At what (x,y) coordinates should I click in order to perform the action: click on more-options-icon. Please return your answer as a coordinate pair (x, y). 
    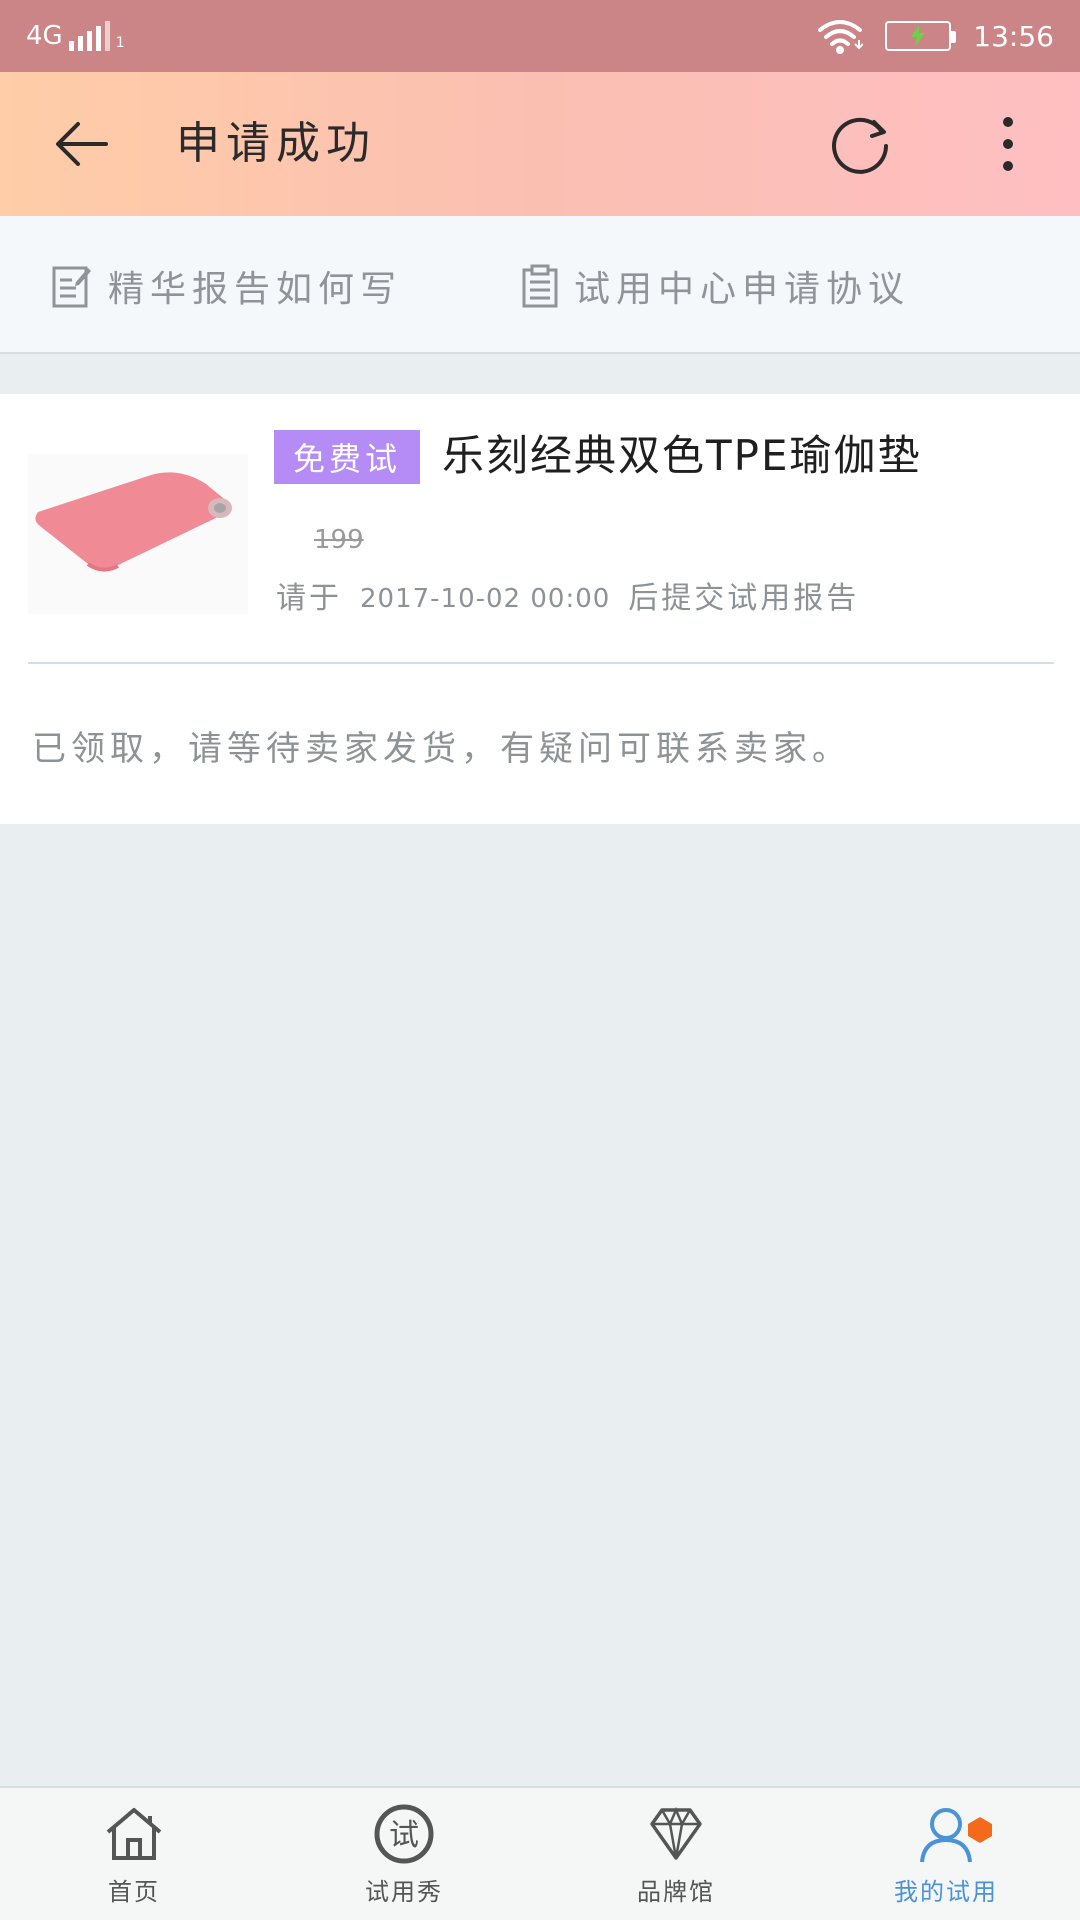
    Looking at the image, I should click on (1008, 144).